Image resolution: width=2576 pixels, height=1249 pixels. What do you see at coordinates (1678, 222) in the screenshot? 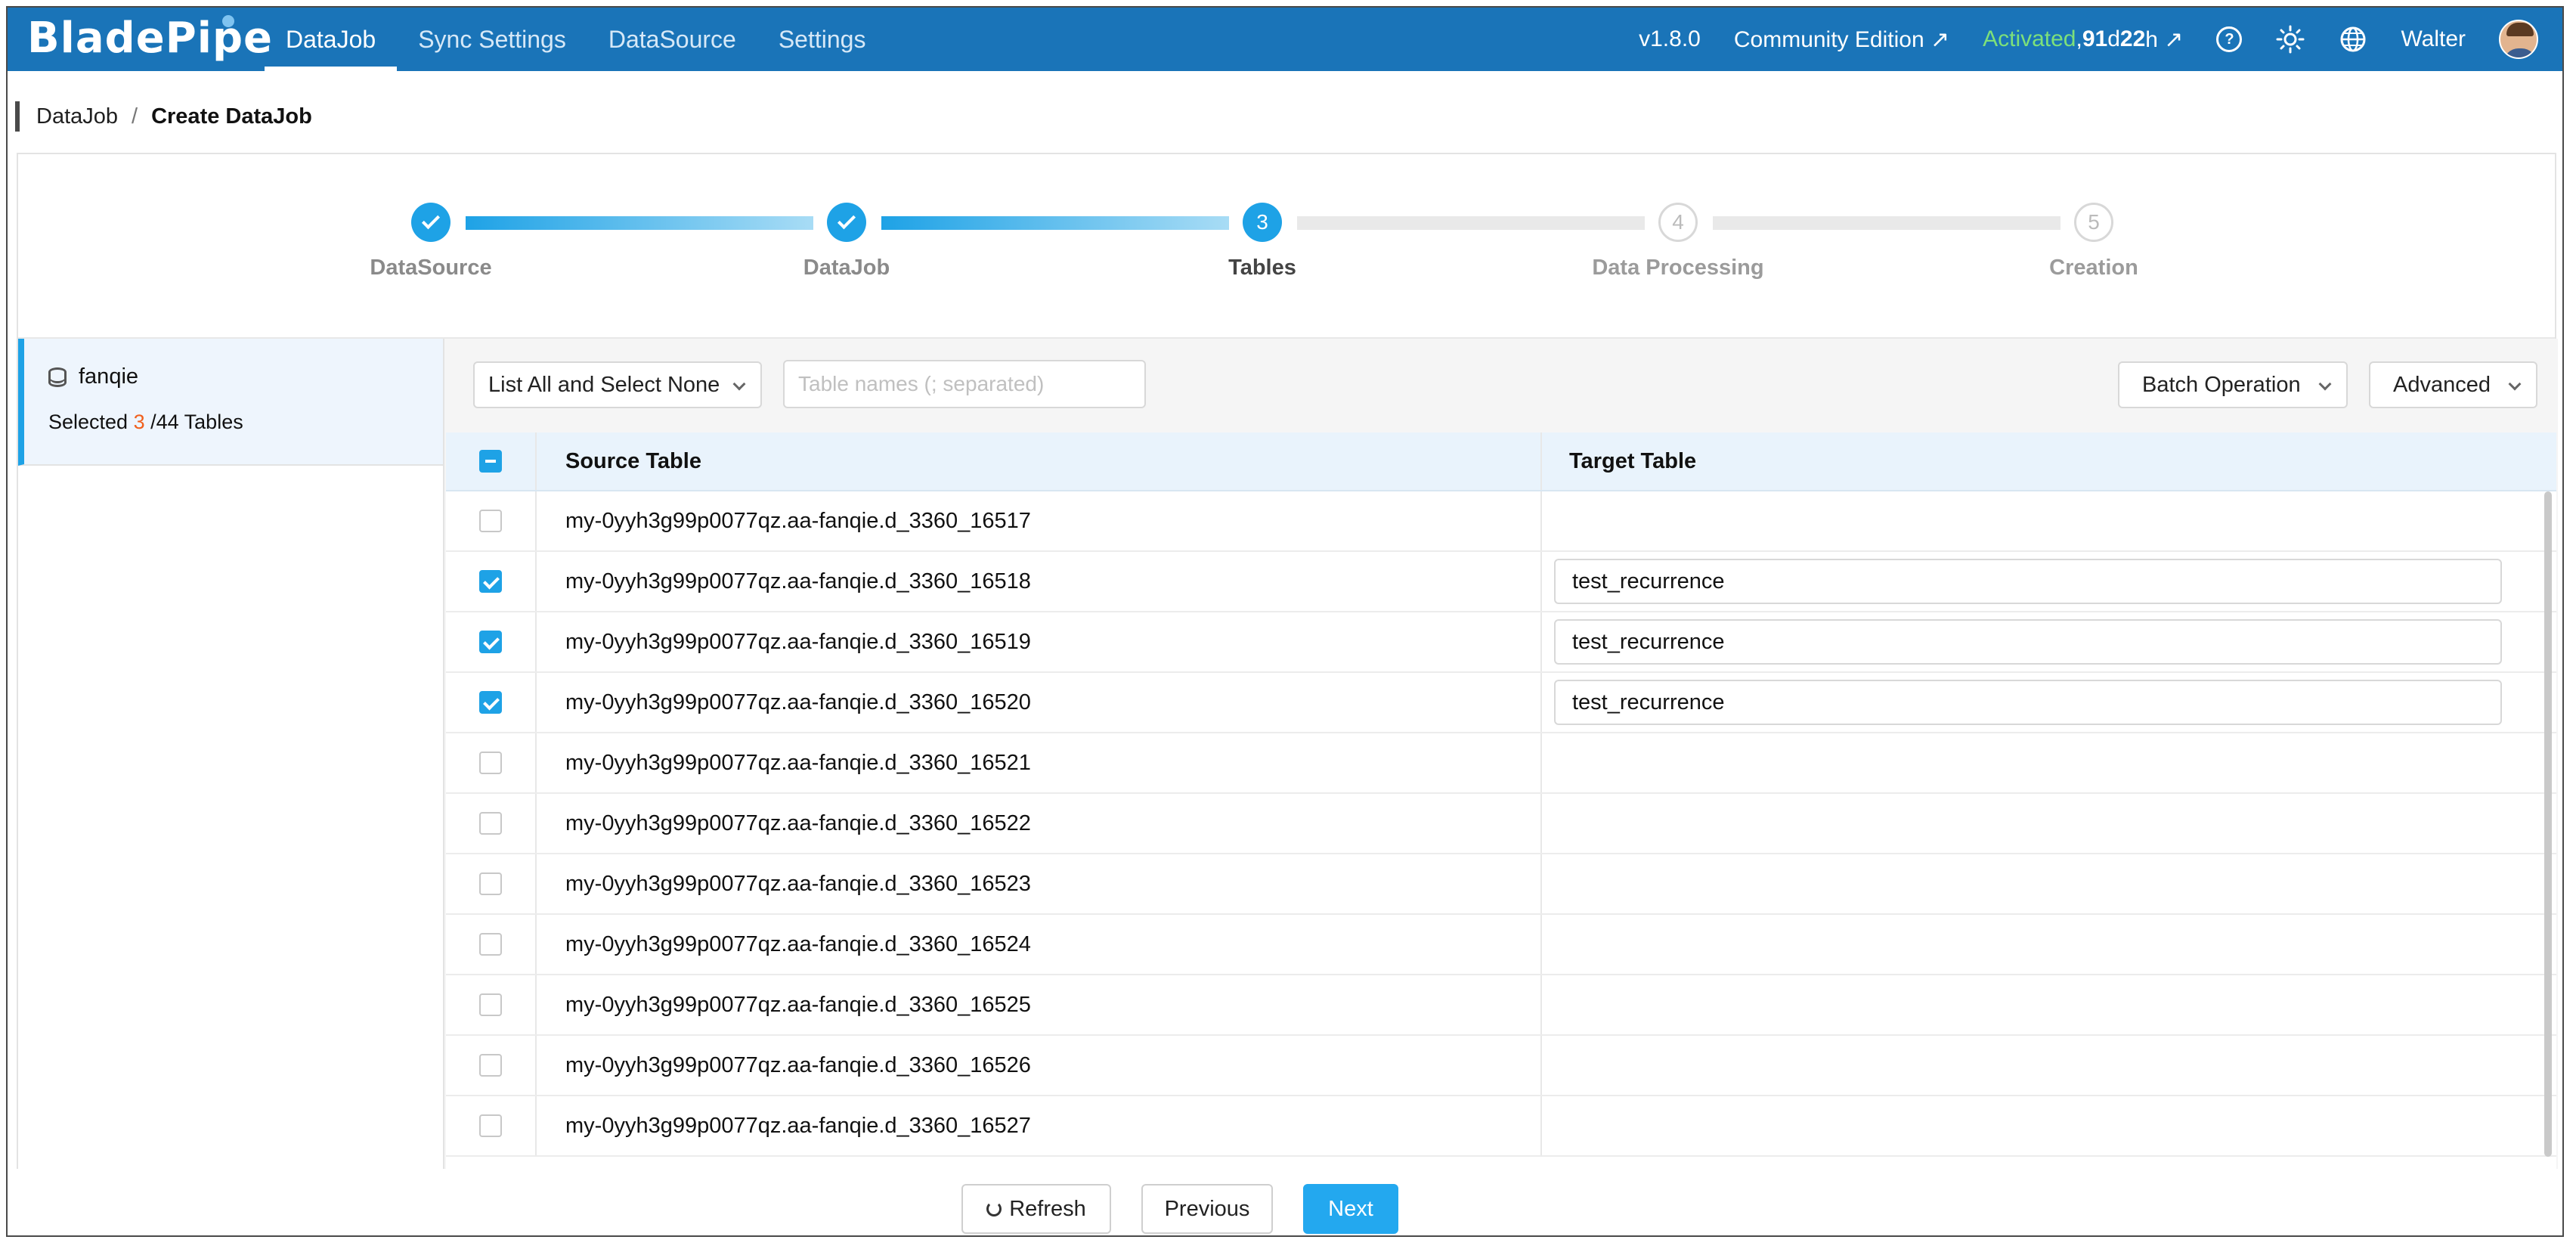
I see `step-number-data-processing: 4` at bounding box center [1678, 222].